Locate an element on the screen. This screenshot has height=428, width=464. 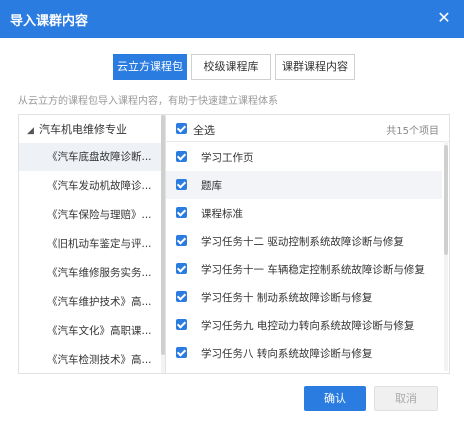
source-tabs: 云立方课程包 校级课程库 课群课程内容 is located at coordinates (236, 67).